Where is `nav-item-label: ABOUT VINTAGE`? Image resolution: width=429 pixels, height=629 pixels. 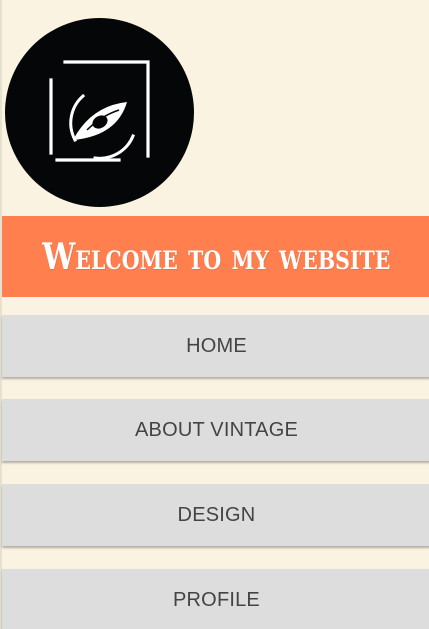
nav-item-label: ABOUT VINTAGE is located at coordinates (216, 429).